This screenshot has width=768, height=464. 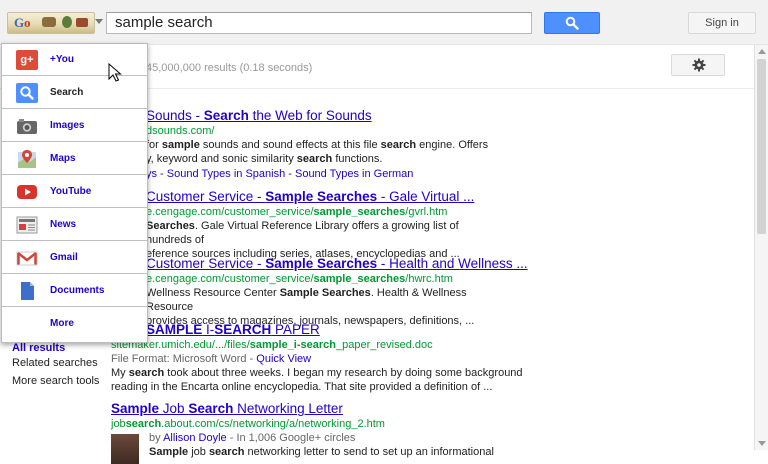 What do you see at coordinates (259, 115) in the screenshot?
I see `result-title-link: Sounds - Search the Web for Sounds` at bounding box center [259, 115].